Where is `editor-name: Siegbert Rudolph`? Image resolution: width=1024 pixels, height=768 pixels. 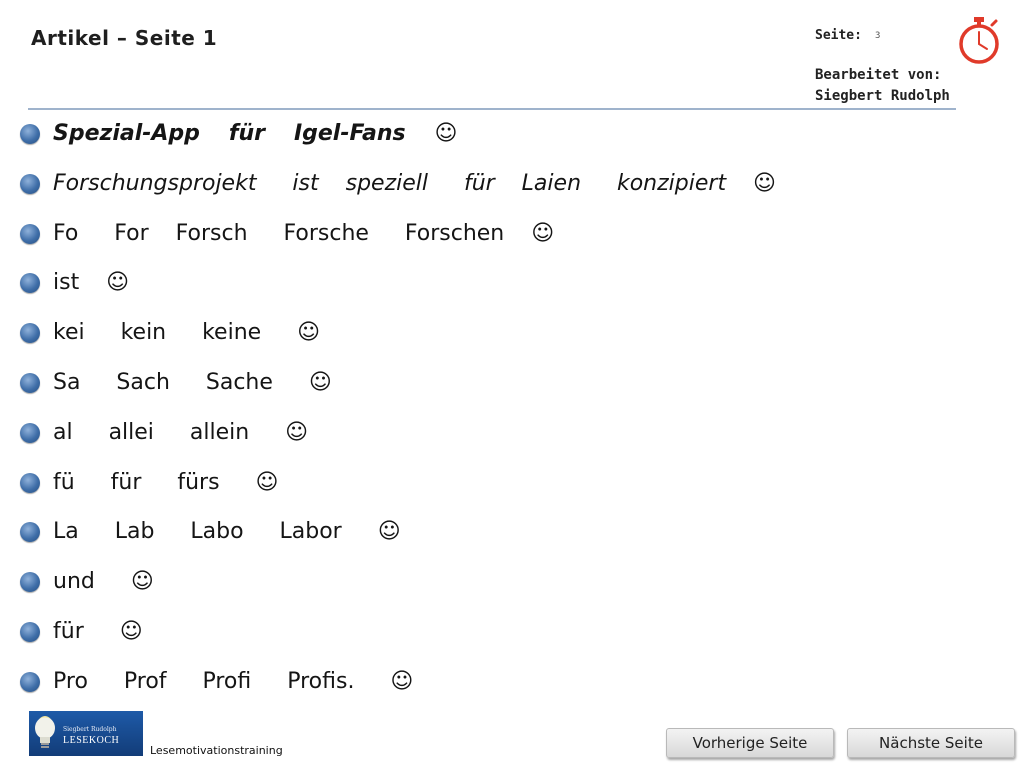
editor-name: Siegbert Rudolph is located at coordinates (882, 96).